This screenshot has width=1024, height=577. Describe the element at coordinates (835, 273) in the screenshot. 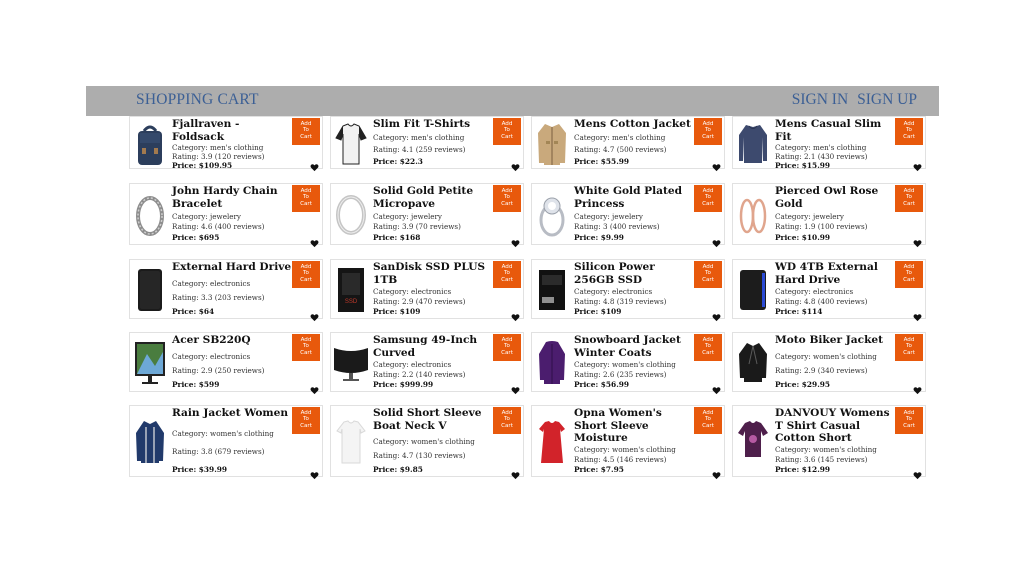

I see `product-title: WD 4TB External Hard Drive` at that location.